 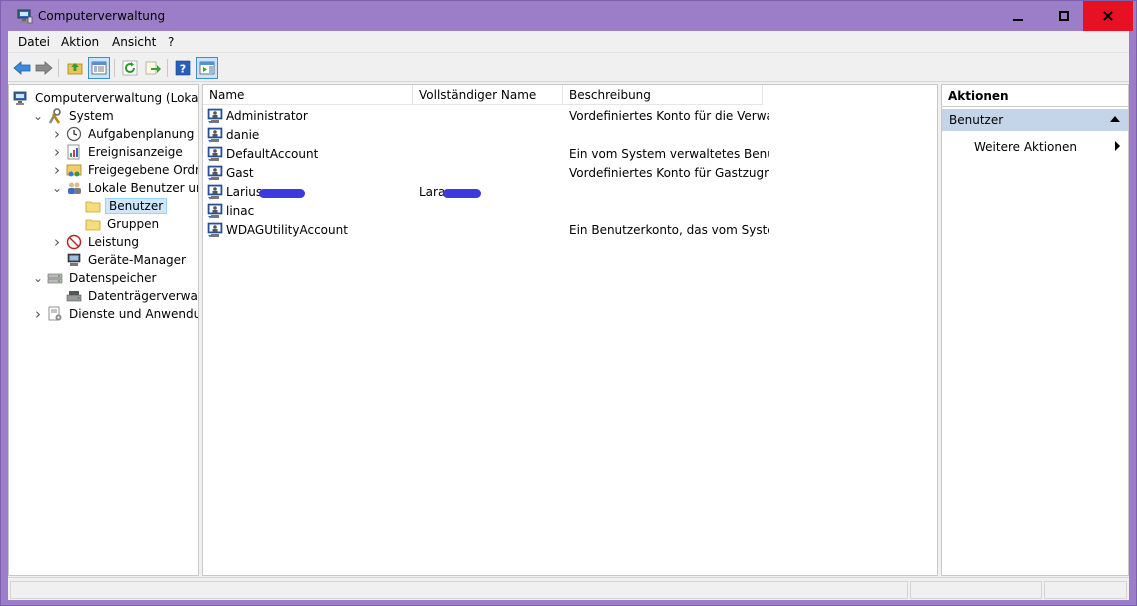 I want to click on toolbar-separator, so click(x=167, y=68).